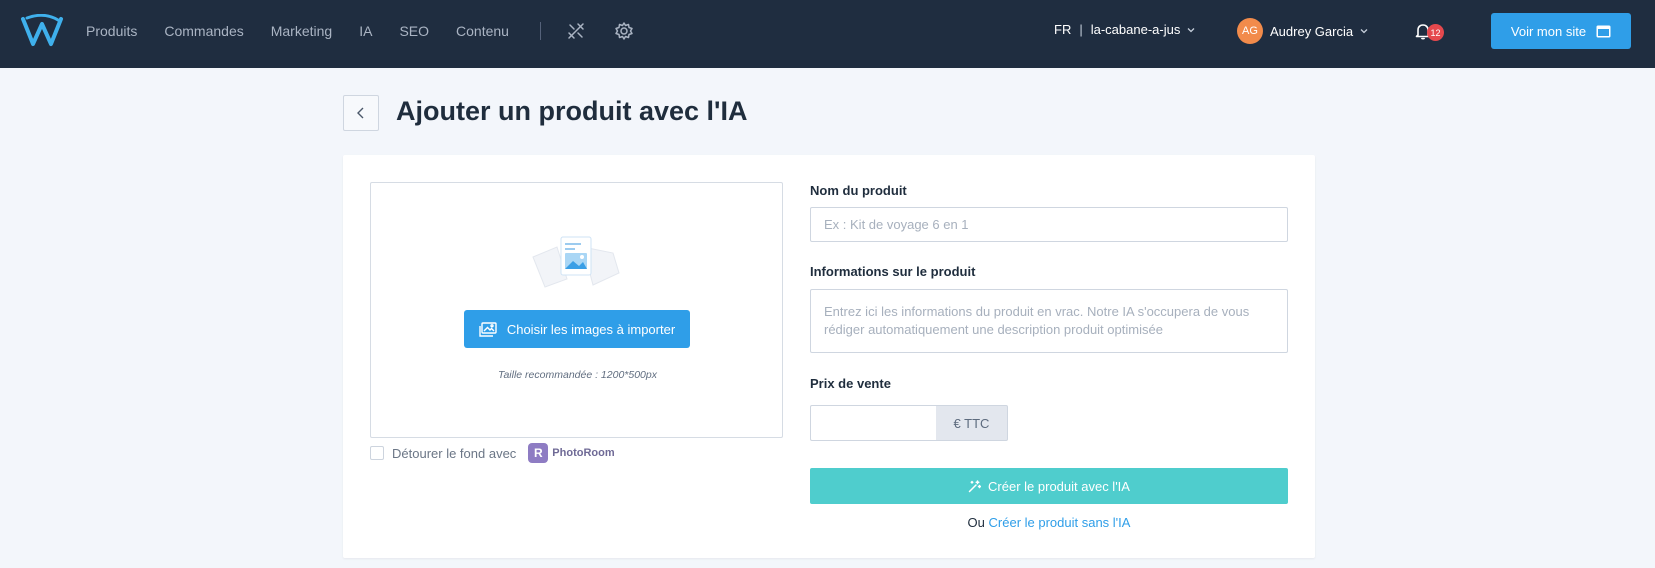  What do you see at coordinates (577, 375) in the screenshot?
I see `recommended-size-hint: Taille recommandée : 1200*500px` at bounding box center [577, 375].